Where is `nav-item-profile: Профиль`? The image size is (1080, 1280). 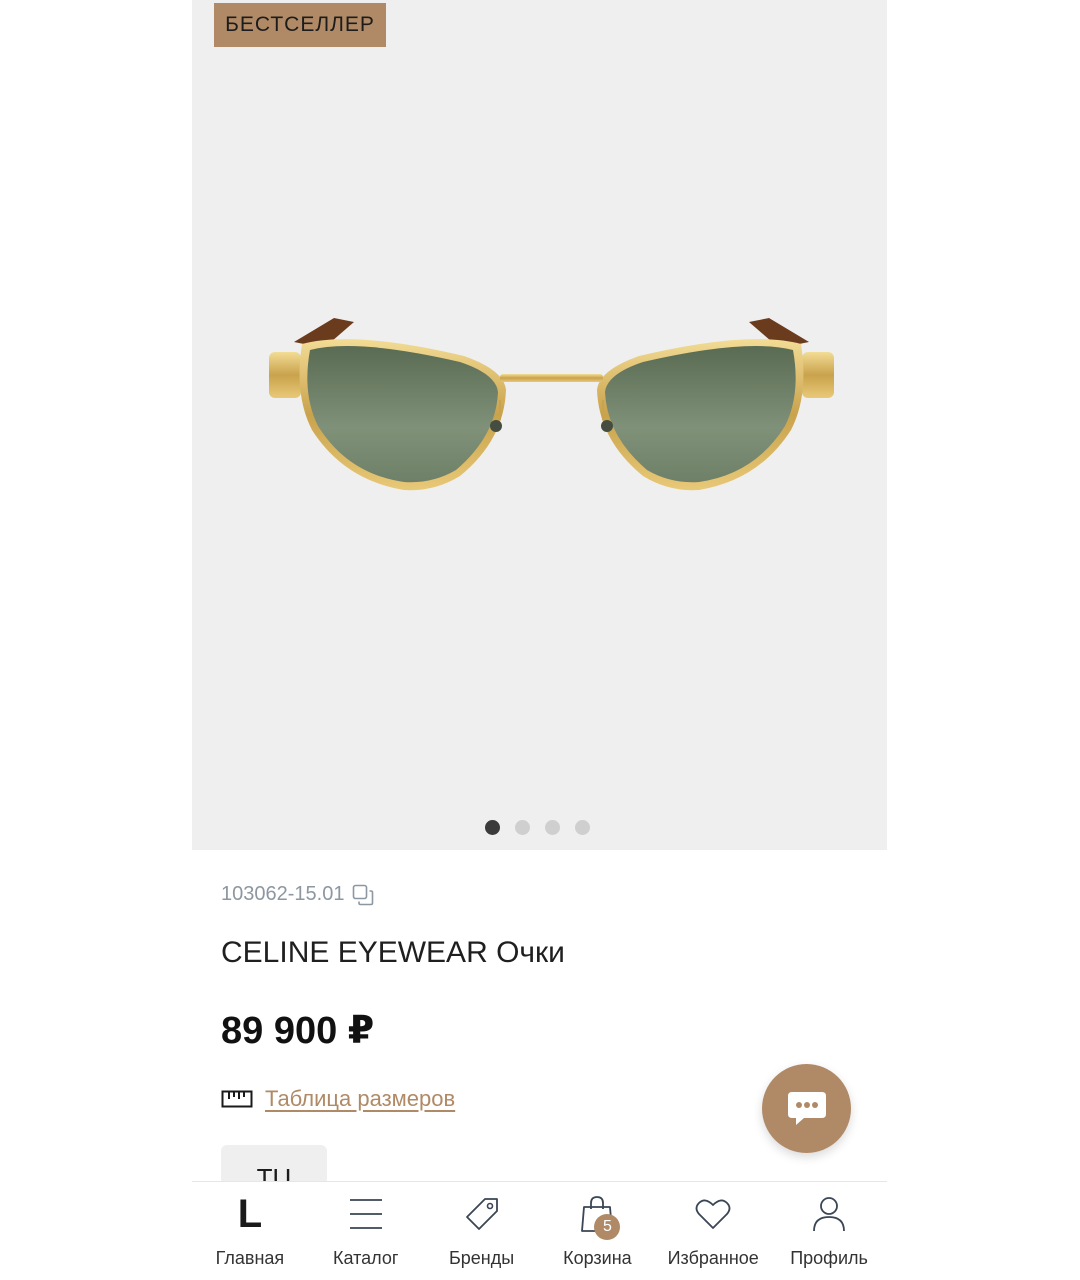 nav-item-profile: Профиль is located at coordinates (829, 1225).